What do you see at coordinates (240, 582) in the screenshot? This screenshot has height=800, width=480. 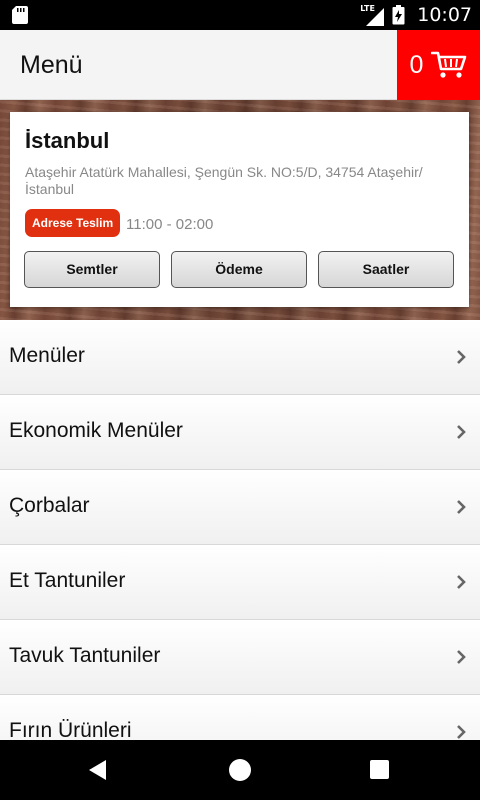 I see `menu-item-et-tantuniler: Et Tantuniler` at bounding box center [240, 582].